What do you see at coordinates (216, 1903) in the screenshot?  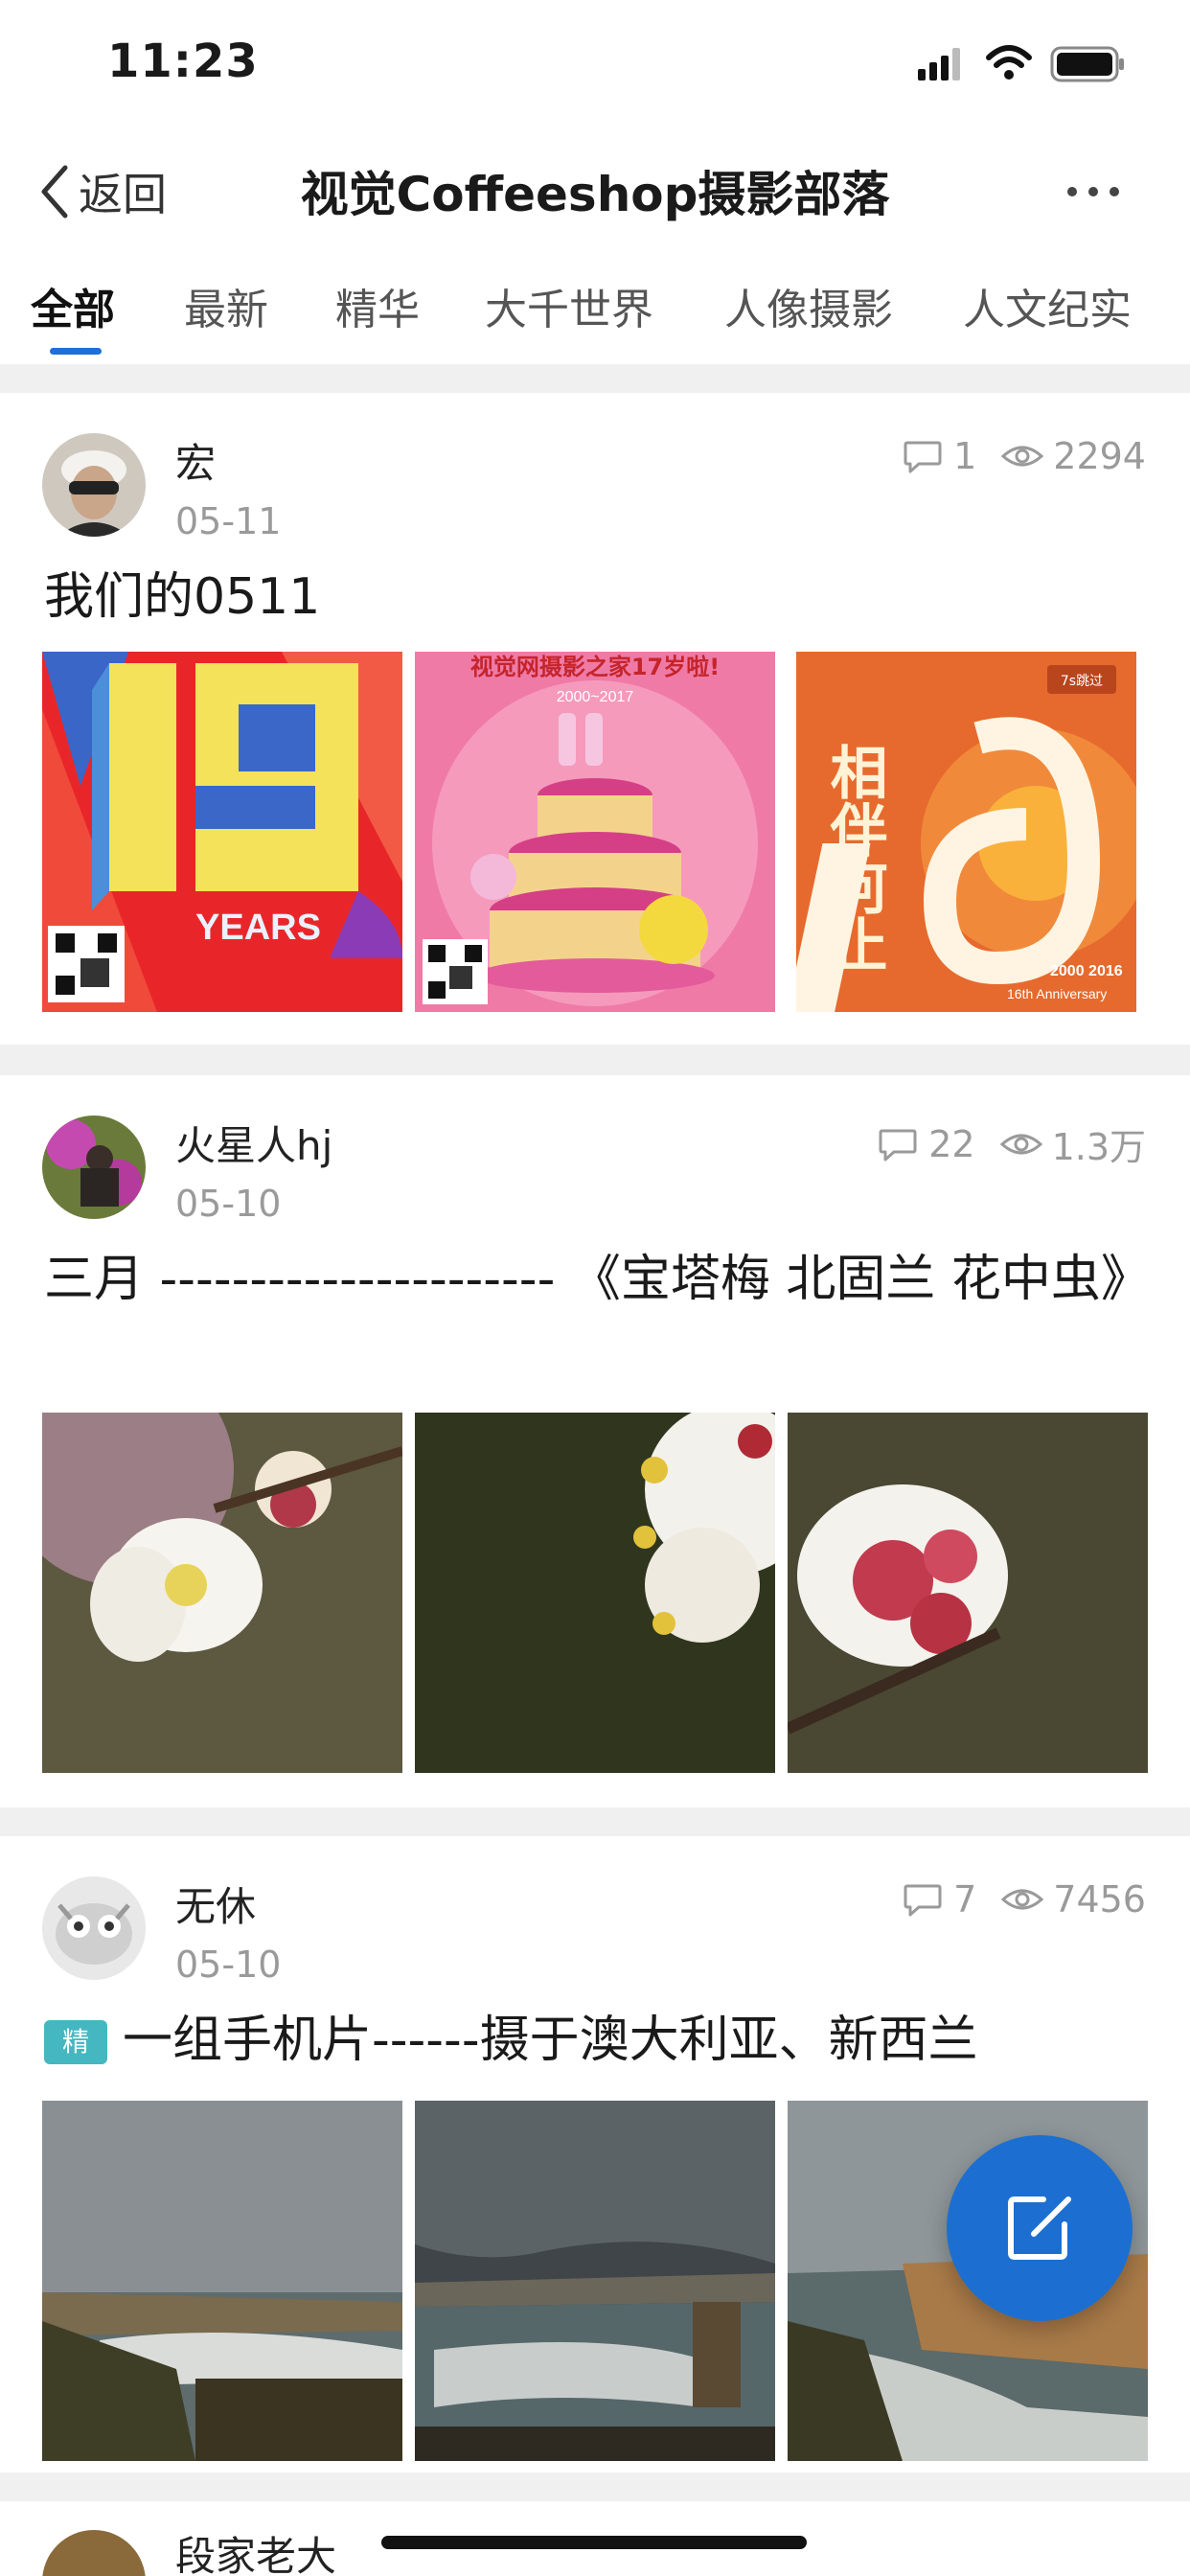 I see `author-name: 无休` at bounding box center [216, 1903].